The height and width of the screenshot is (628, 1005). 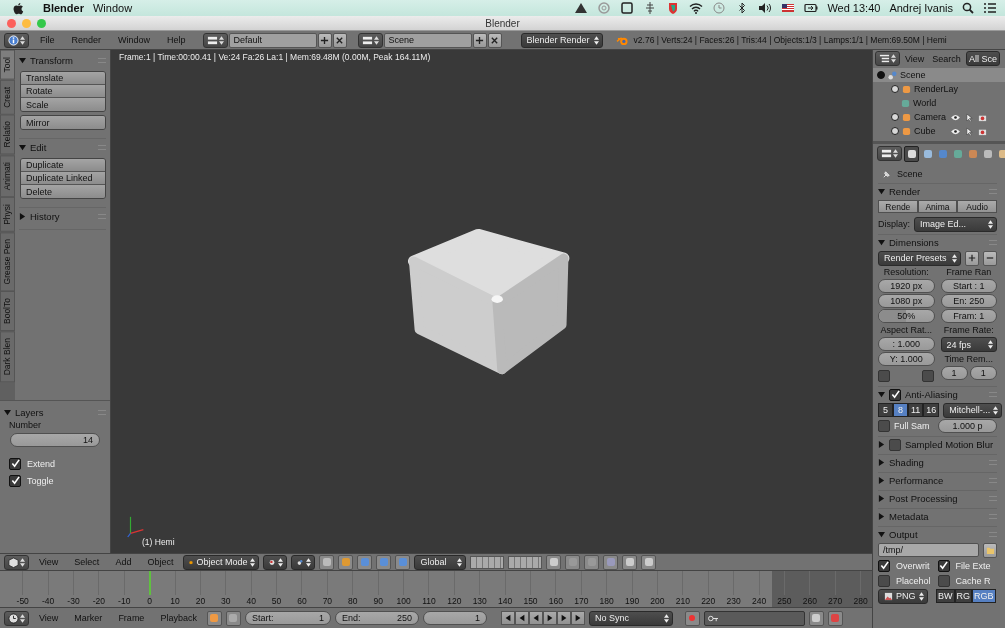 What do you see at coordinates (939, 75) in the screenshot?
I see `outliner-row: Scene` at bounding box center [939, 75].